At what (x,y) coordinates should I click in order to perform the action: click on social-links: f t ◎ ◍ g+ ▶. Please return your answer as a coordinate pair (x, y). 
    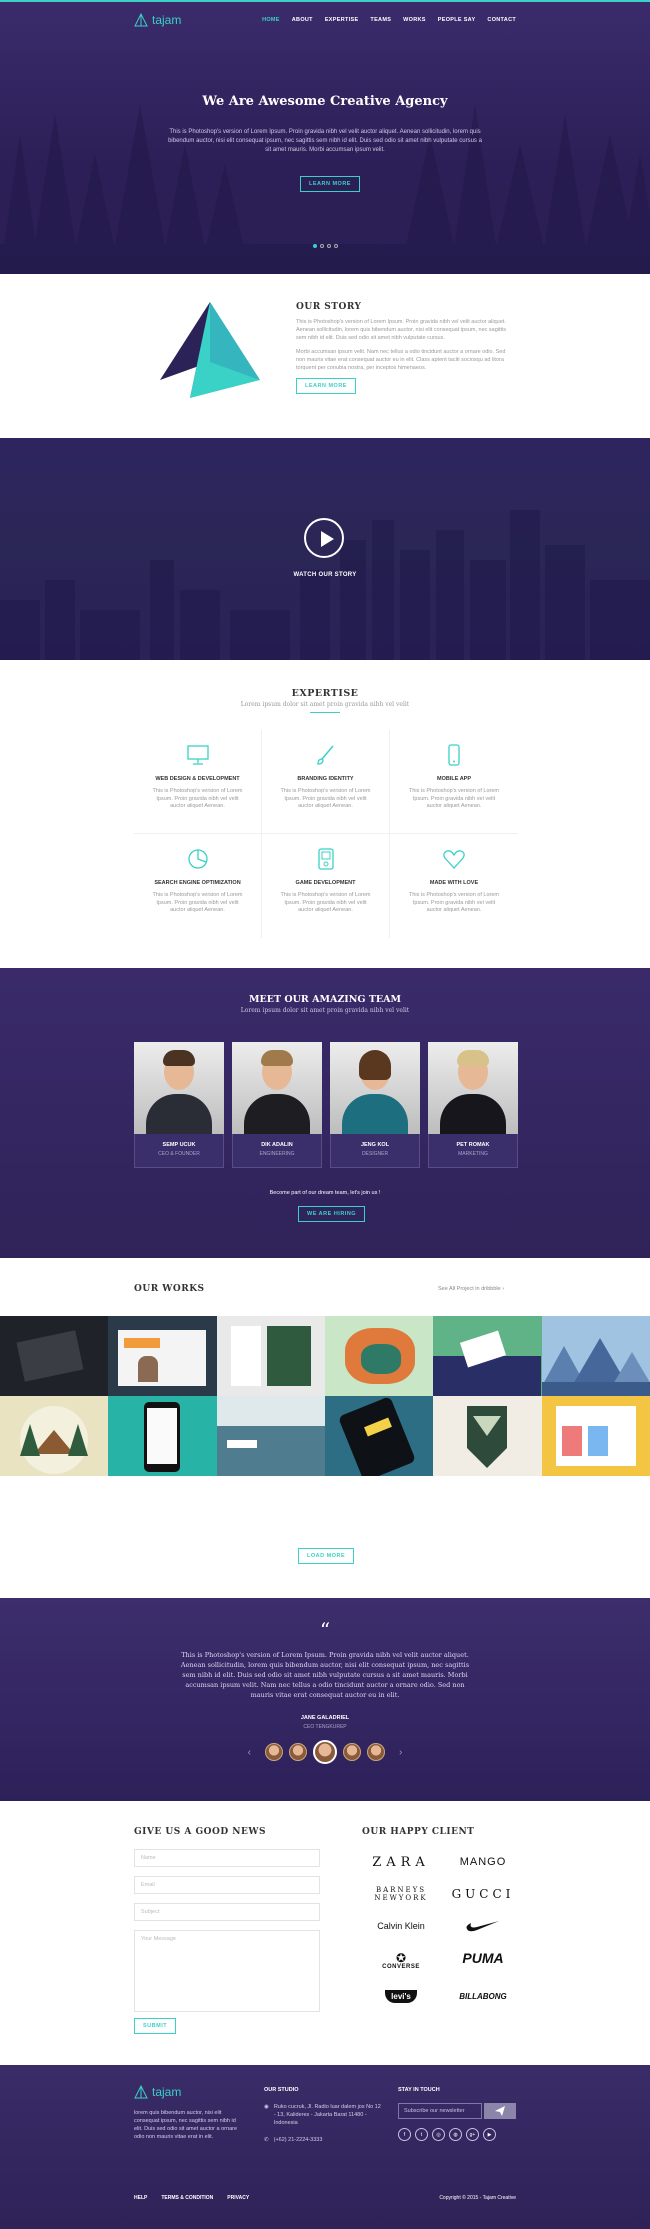
    Looking at the image, I should click on (447, 2134).